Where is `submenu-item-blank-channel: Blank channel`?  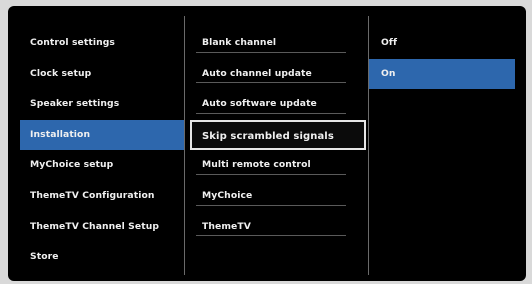
submenu-item-blank-channel: Blank channel is located at coordinates (277, 43).